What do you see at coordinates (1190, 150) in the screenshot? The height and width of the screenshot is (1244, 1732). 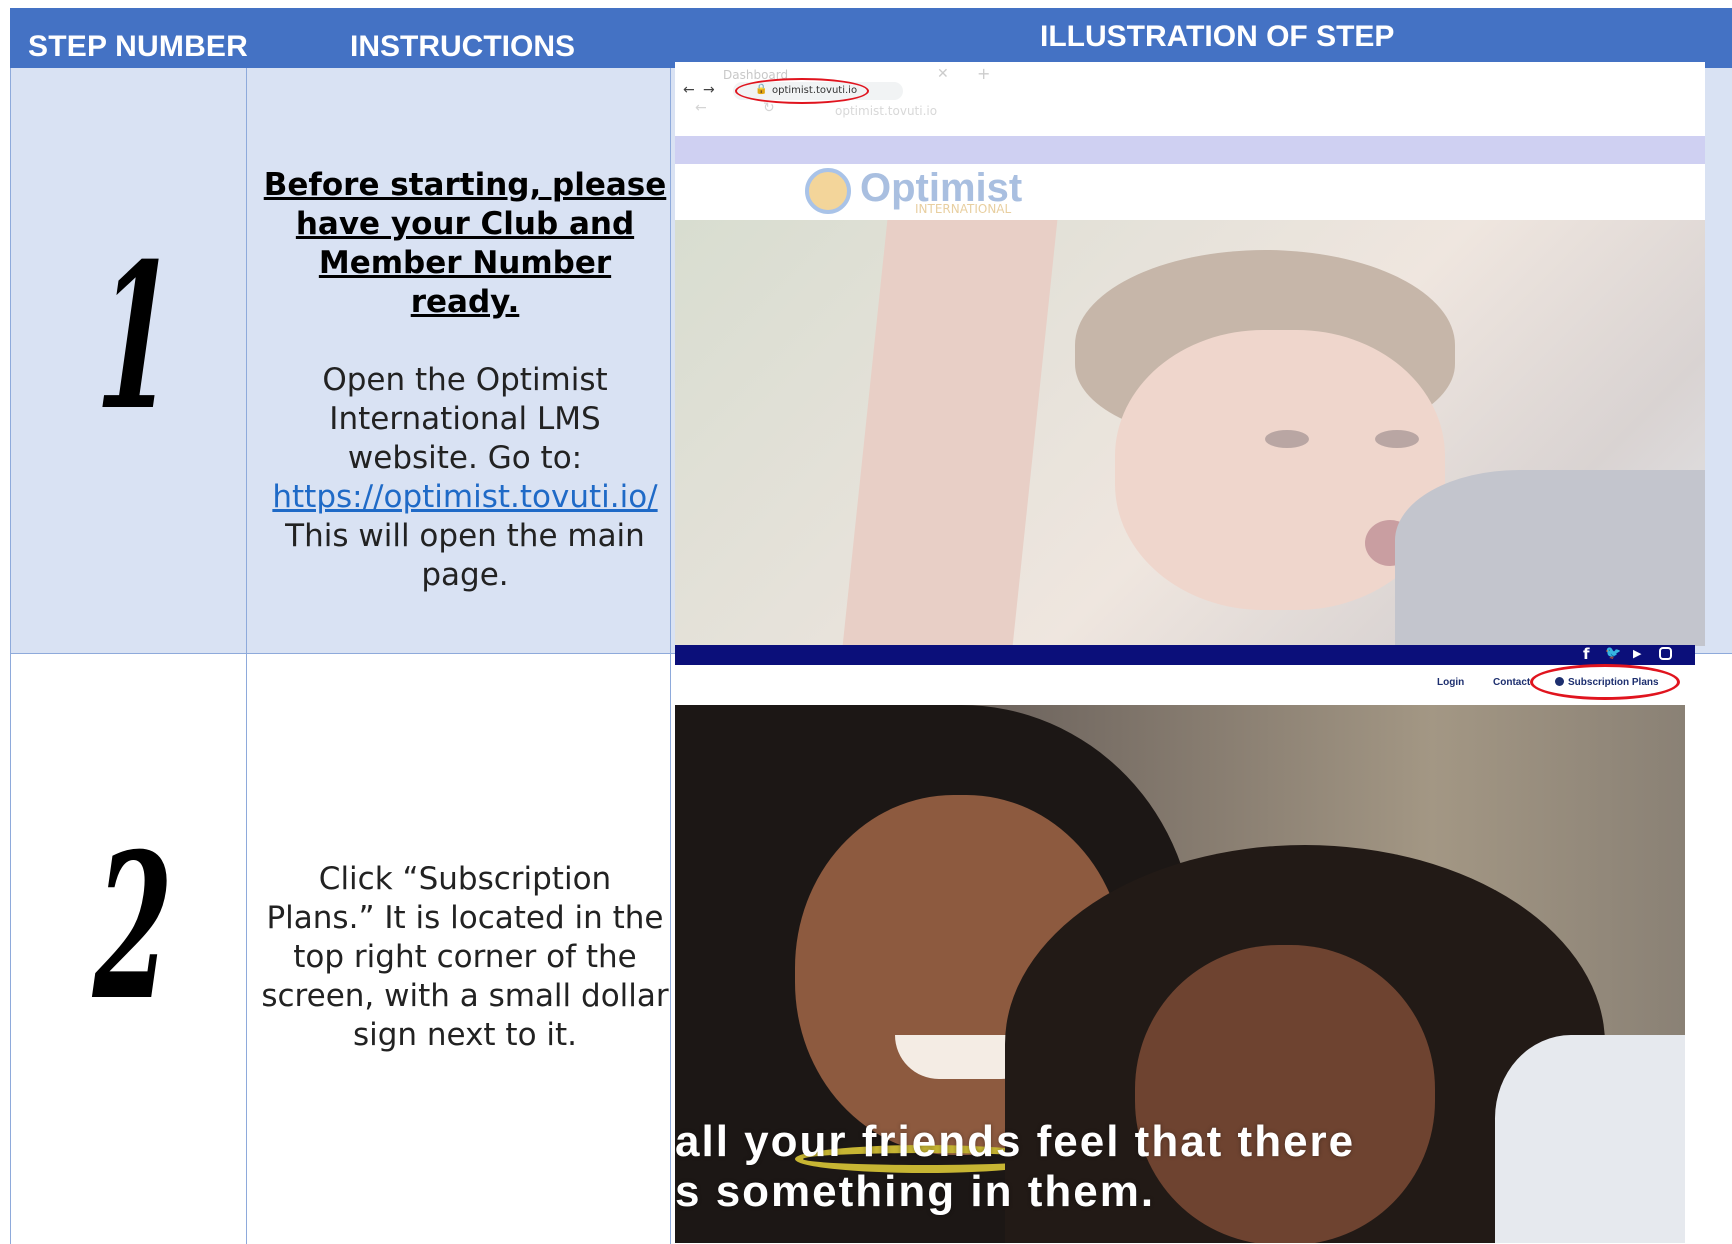 I see `lavender-band` at bounding box center [1190, 150].